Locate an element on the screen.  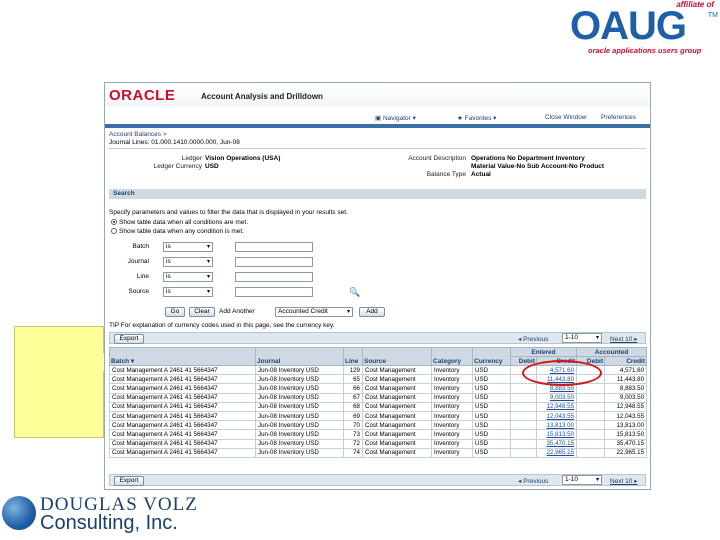
entered-credit-cell: 13,813.00 is located at coordinates (556, 425).